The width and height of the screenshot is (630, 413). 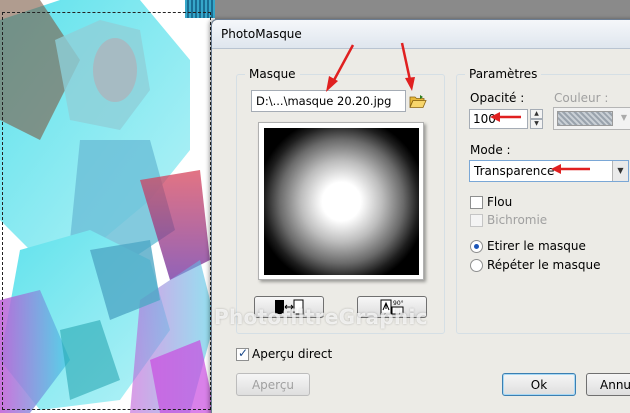 I want to click on preview-direct-label: Aperçu direct, so click(x=292, y=354).